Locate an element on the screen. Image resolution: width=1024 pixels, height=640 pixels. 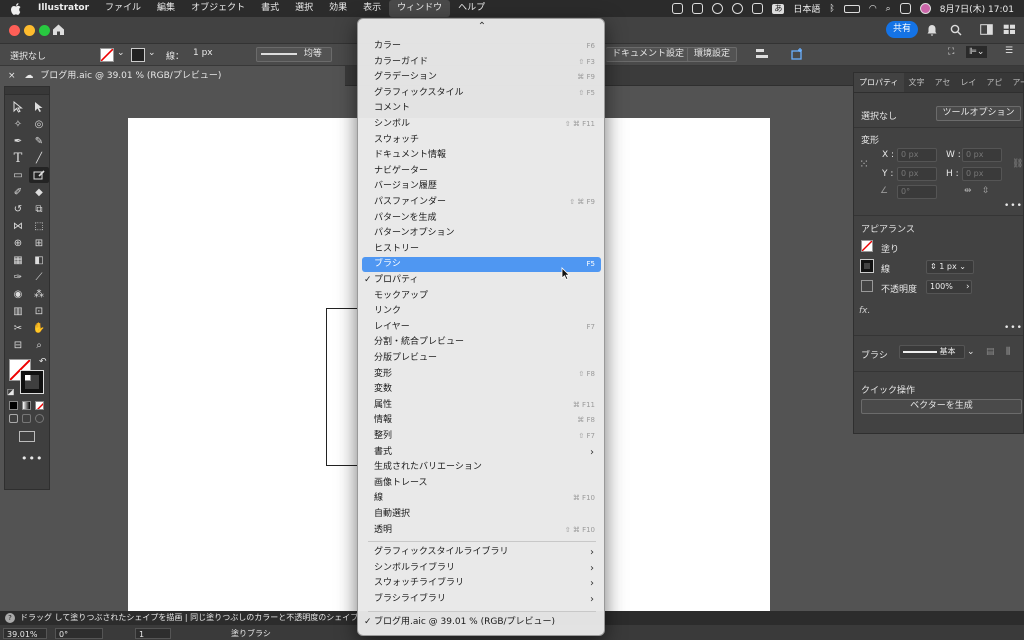
draw-inside-icon is located at coordinates (39, 418).